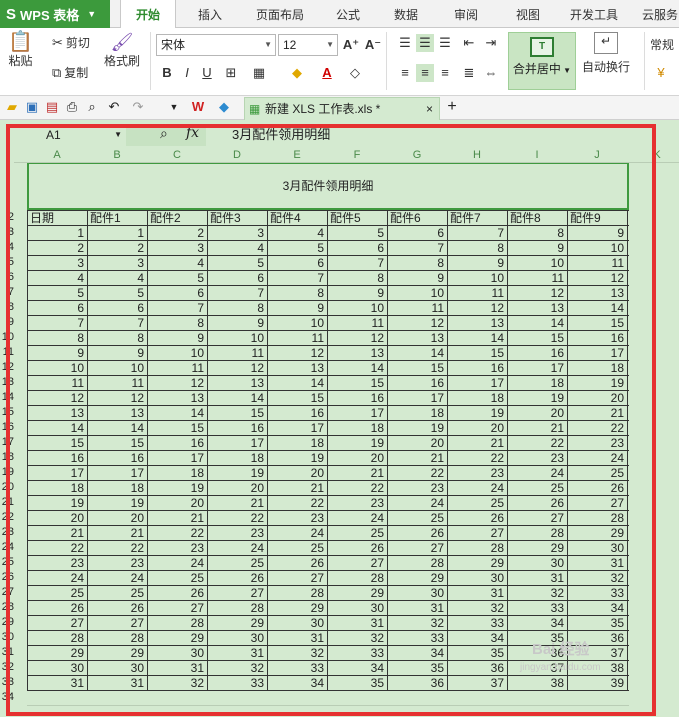 This screenshot has width=679, height=717. I want to click on export-pdf-icon: ▤, so click(52, 107).